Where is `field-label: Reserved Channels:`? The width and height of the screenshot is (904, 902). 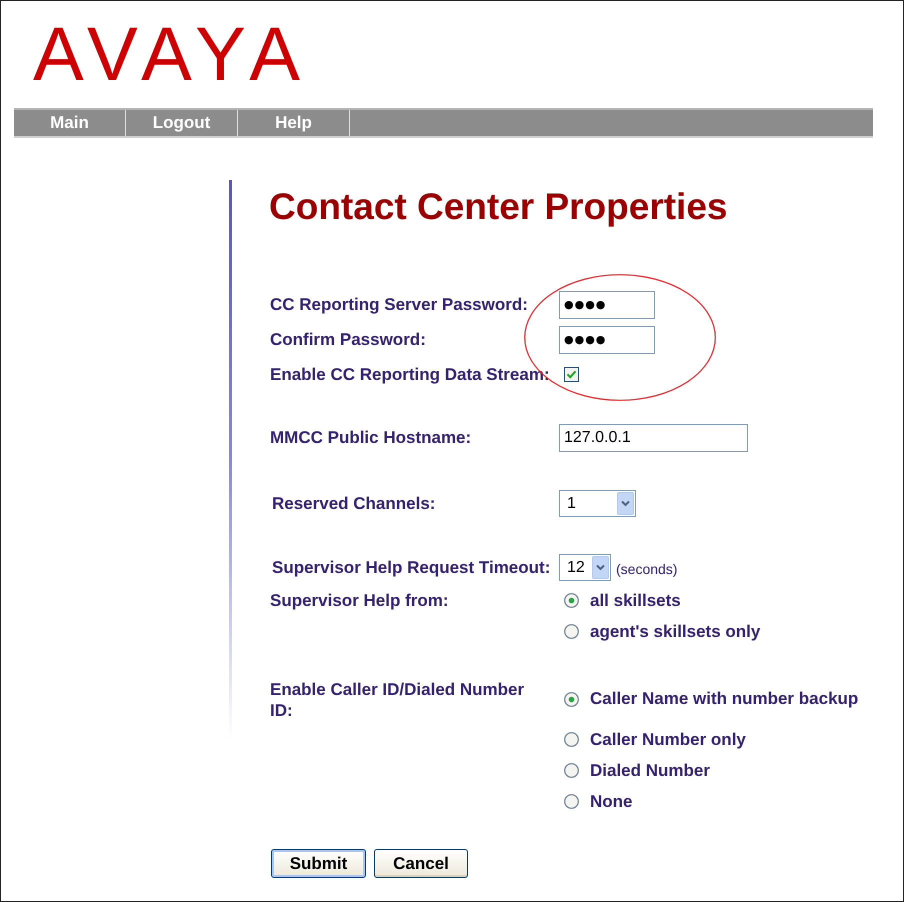
field-label: Reserved Channels: is located at coordinates (354, 503).